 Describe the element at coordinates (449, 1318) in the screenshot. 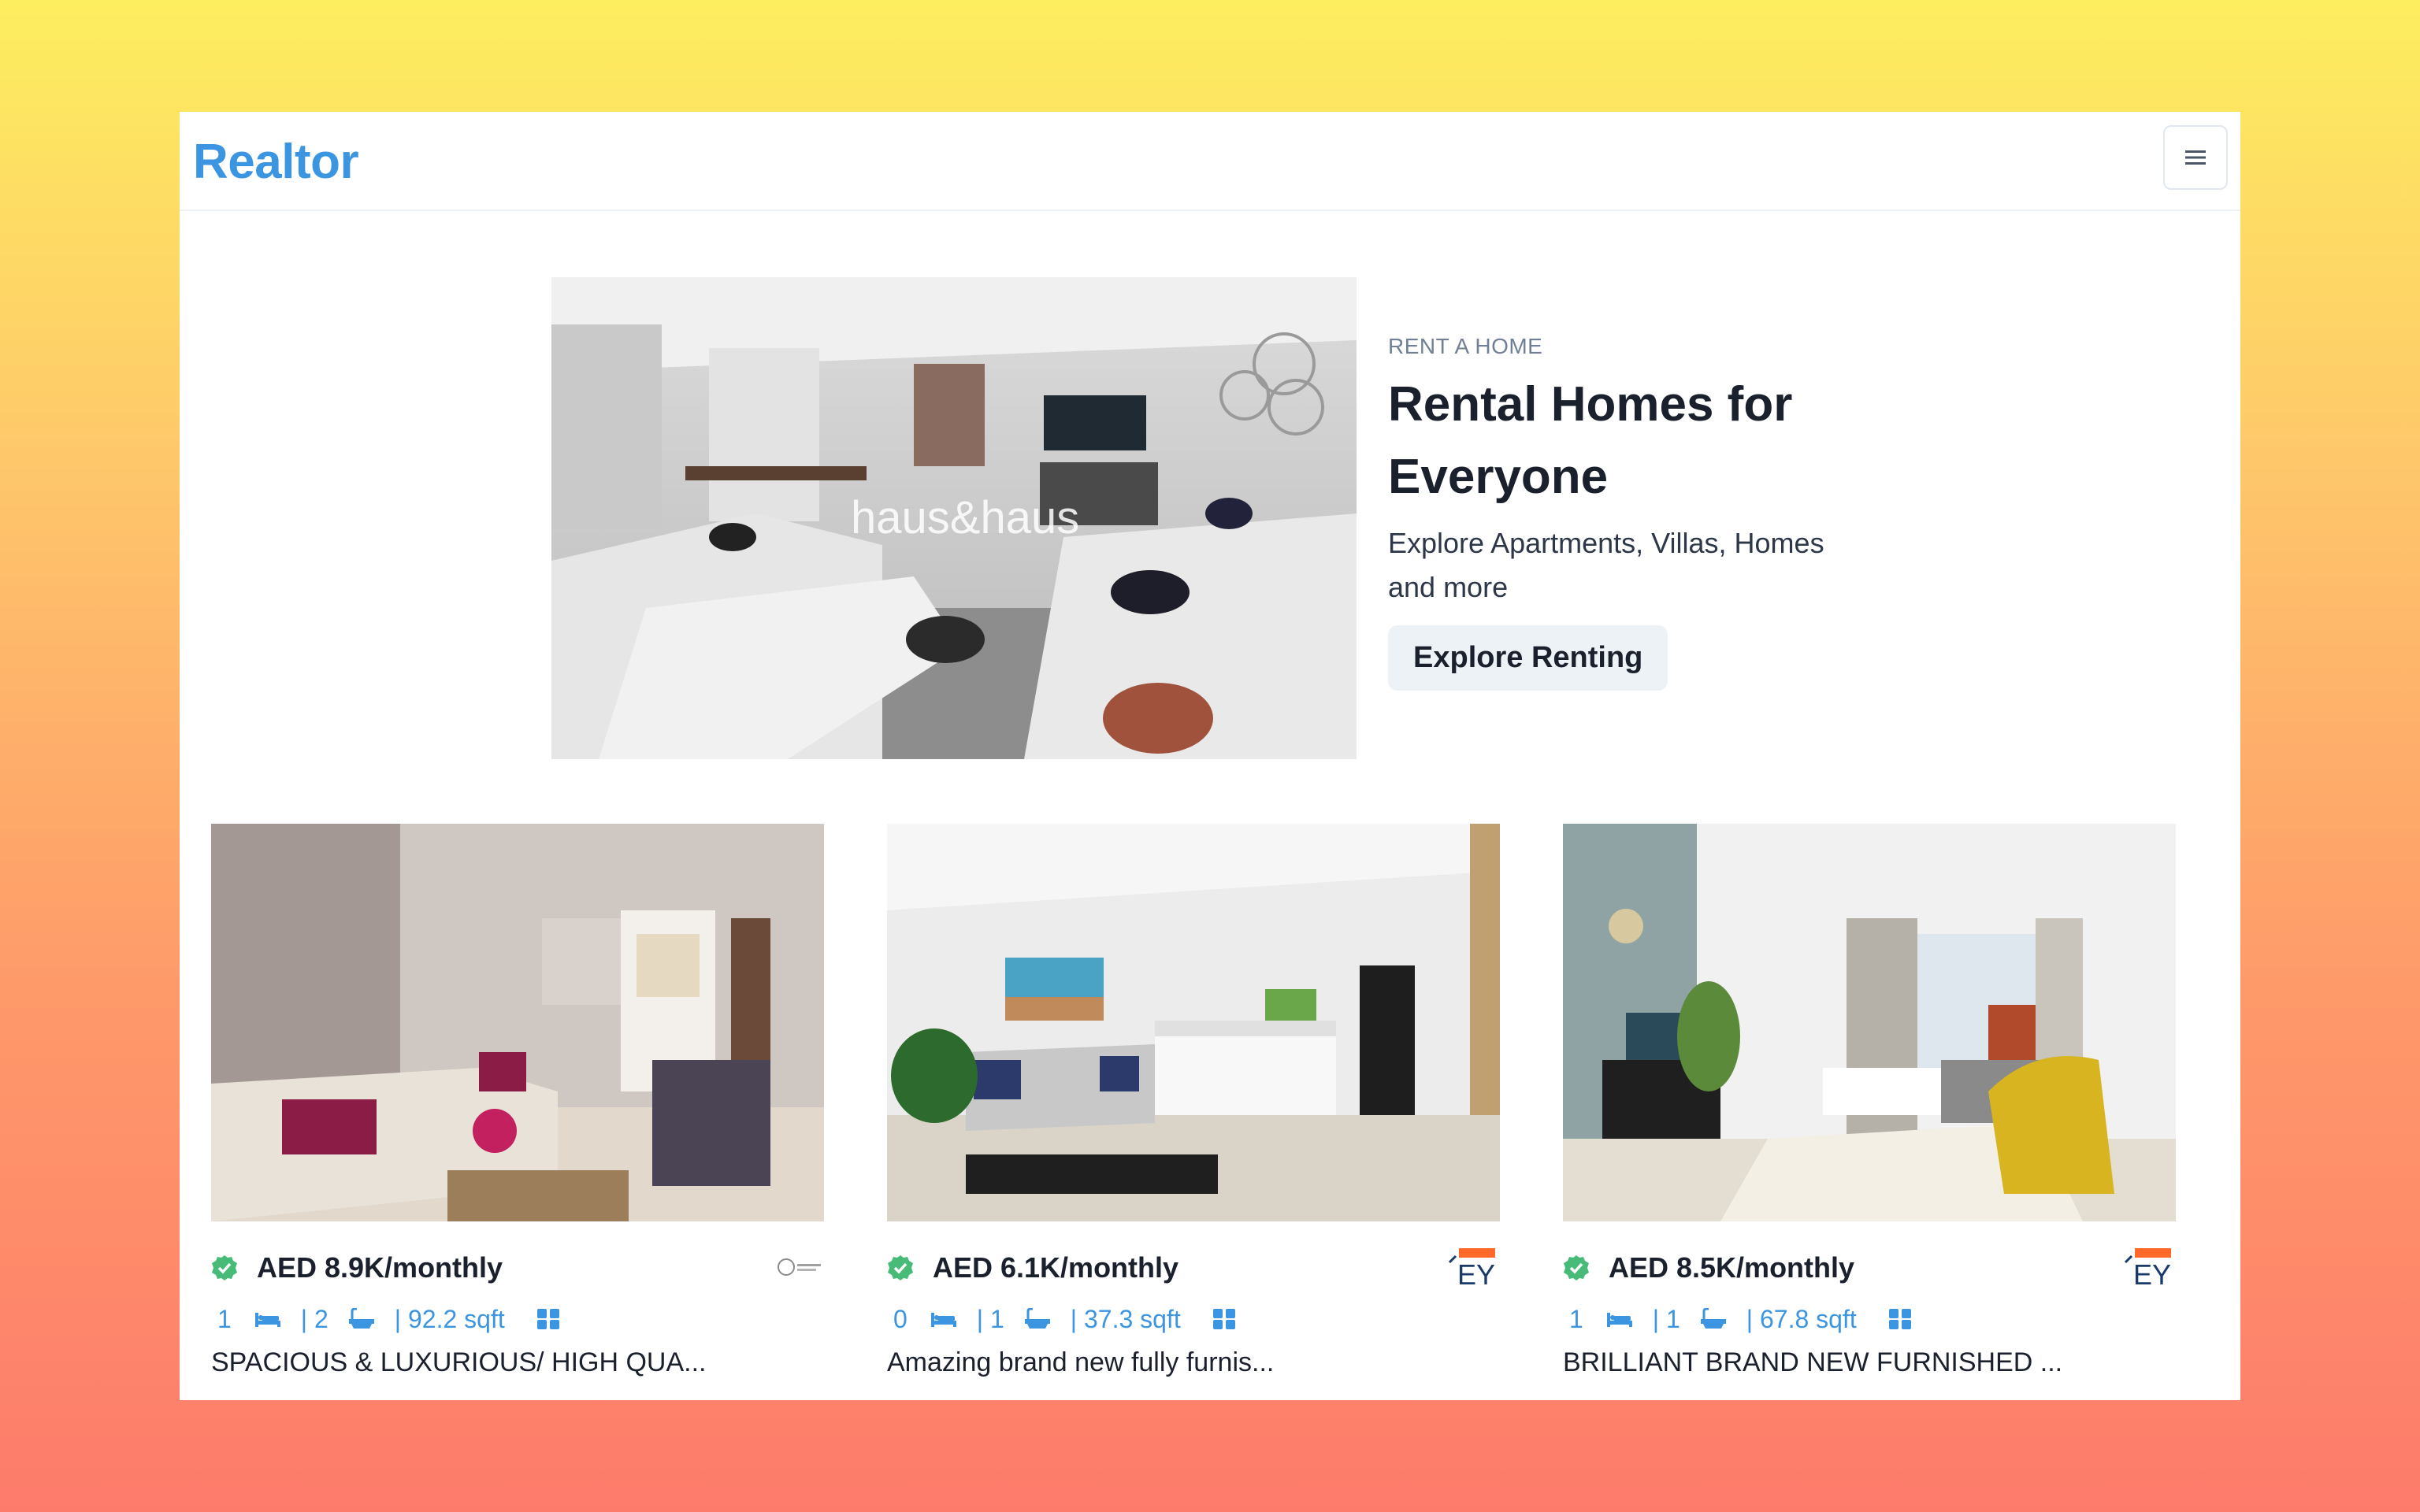

I see `area-size: | 92.2 sqft` at that location.